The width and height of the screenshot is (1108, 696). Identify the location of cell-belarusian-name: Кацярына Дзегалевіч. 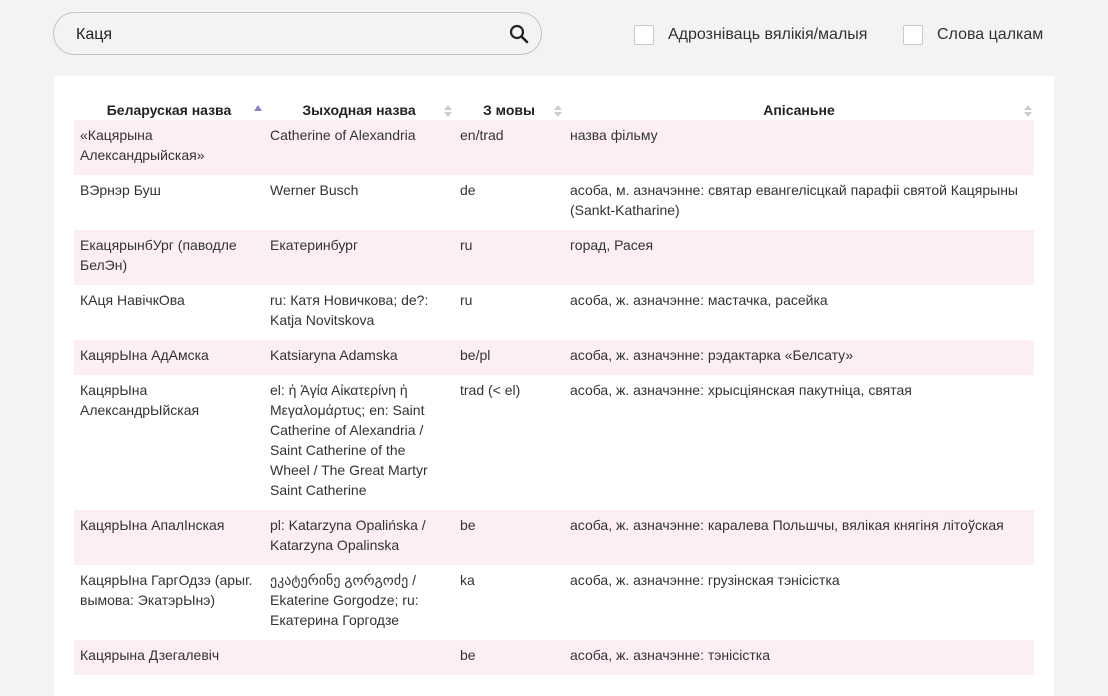
(169, 657).